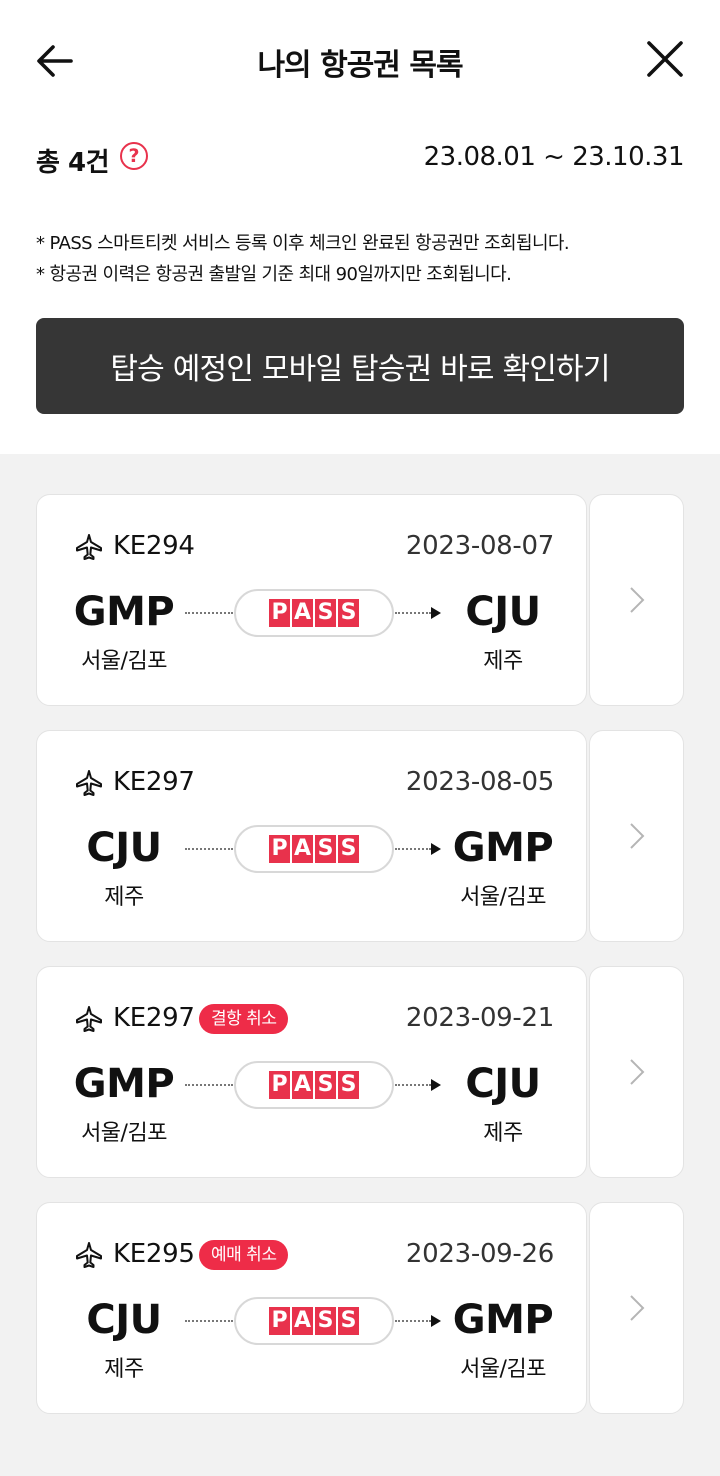 The width and height of the screenshot is (720, 1476). What do you see at coordinates (274, 274) in the screenshot?
I see `notice-line: * 항공권 이력은 항공권 출발일 기준 최대 90일까지만 조회됩니다.` at bounding box center [274, 274].